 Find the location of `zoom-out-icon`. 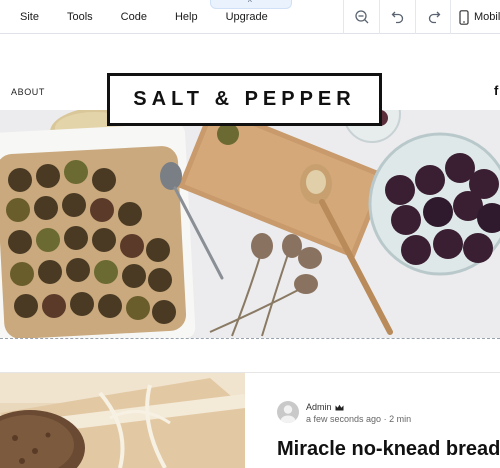

zoom-out-icon is located at coordinates (361, 17).